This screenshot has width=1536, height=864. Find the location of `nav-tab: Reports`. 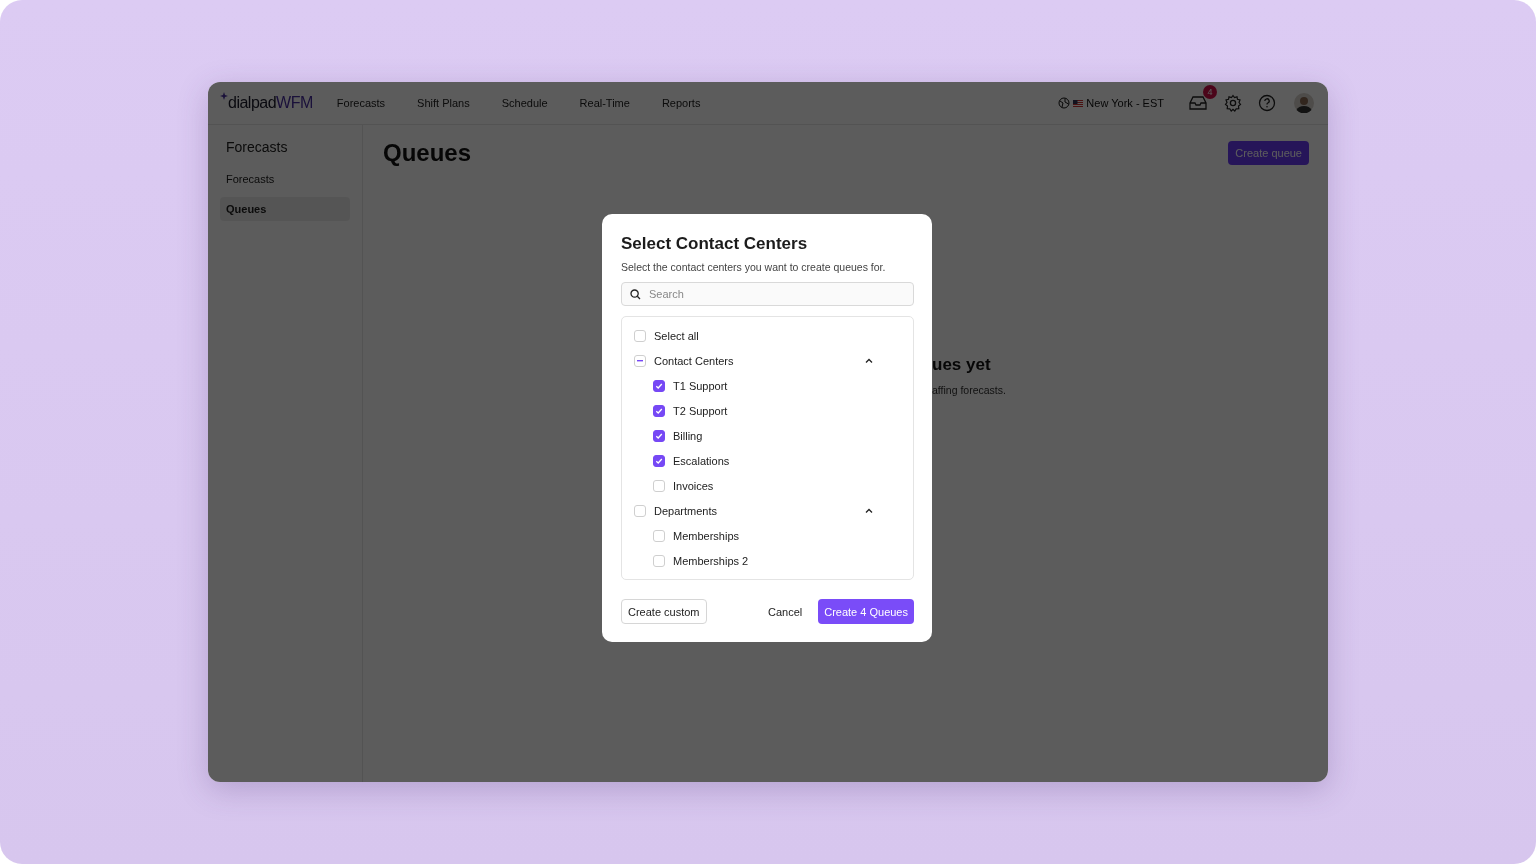

nav-tab: Reports is located at coordinates (681, 103).